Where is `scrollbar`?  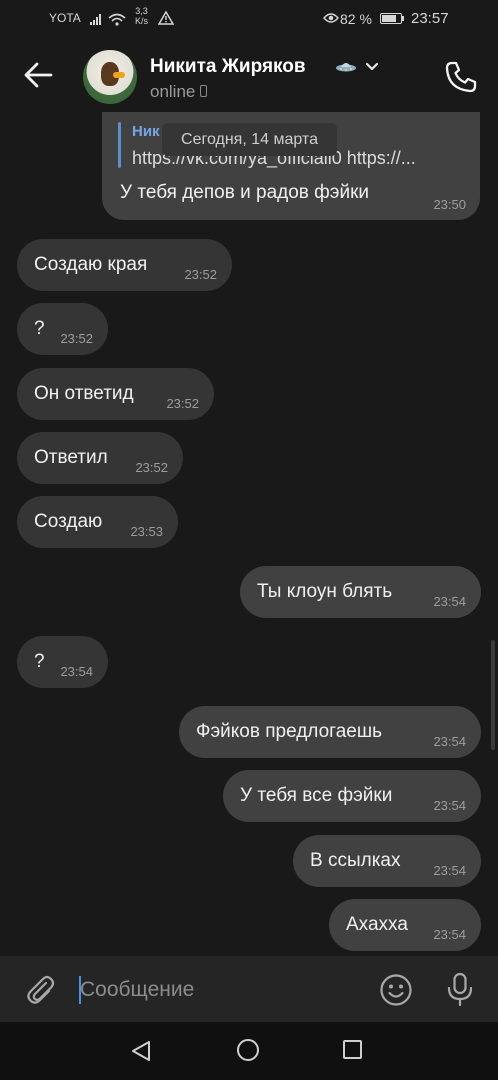 scrollbar is located at coordinates (493, 695).